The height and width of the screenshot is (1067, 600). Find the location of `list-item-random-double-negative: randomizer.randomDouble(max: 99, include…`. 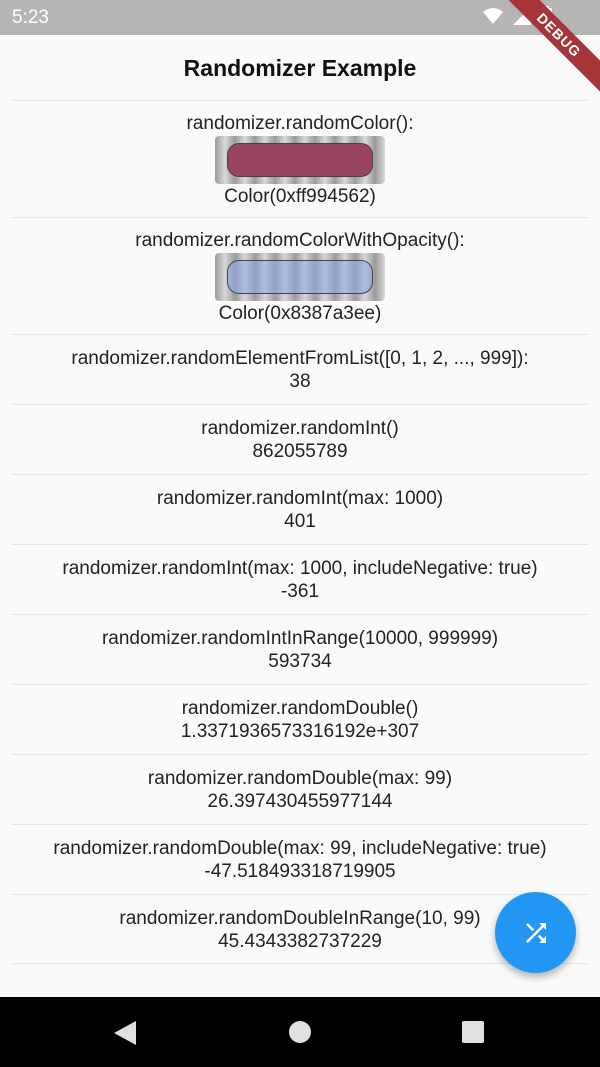

list-item-random-double-negative: randomizer.randomDouble(max: 99, include… is located at coordinates (300, 859).